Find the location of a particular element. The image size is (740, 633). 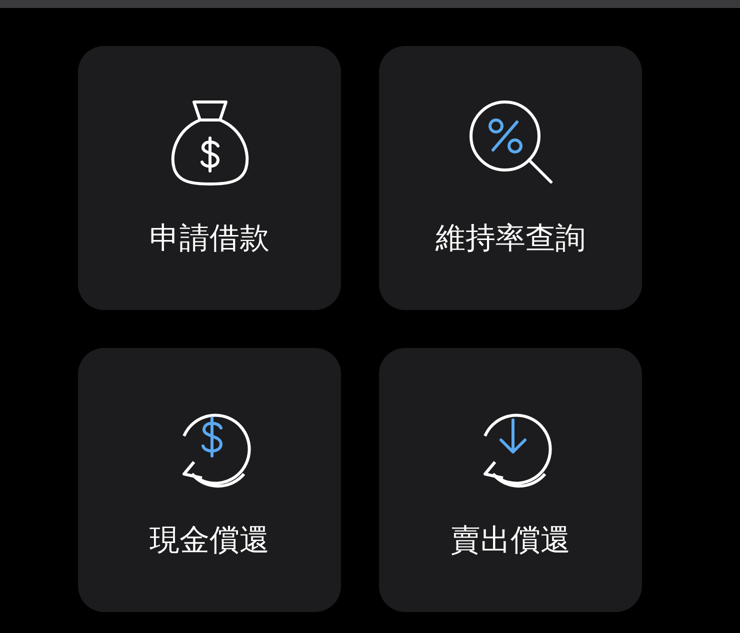

menu-tile: 申請借款 is located at coordinates (209, 178).